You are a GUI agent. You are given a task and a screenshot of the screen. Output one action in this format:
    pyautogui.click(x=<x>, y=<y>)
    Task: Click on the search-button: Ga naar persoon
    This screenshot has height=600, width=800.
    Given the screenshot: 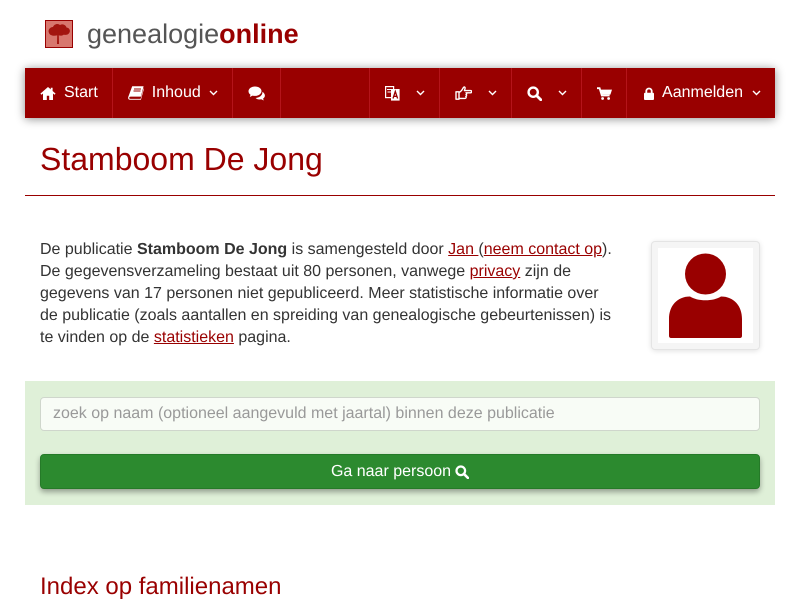 What is the action you would take?
    pyautogui.click(x=400, y=471)
    